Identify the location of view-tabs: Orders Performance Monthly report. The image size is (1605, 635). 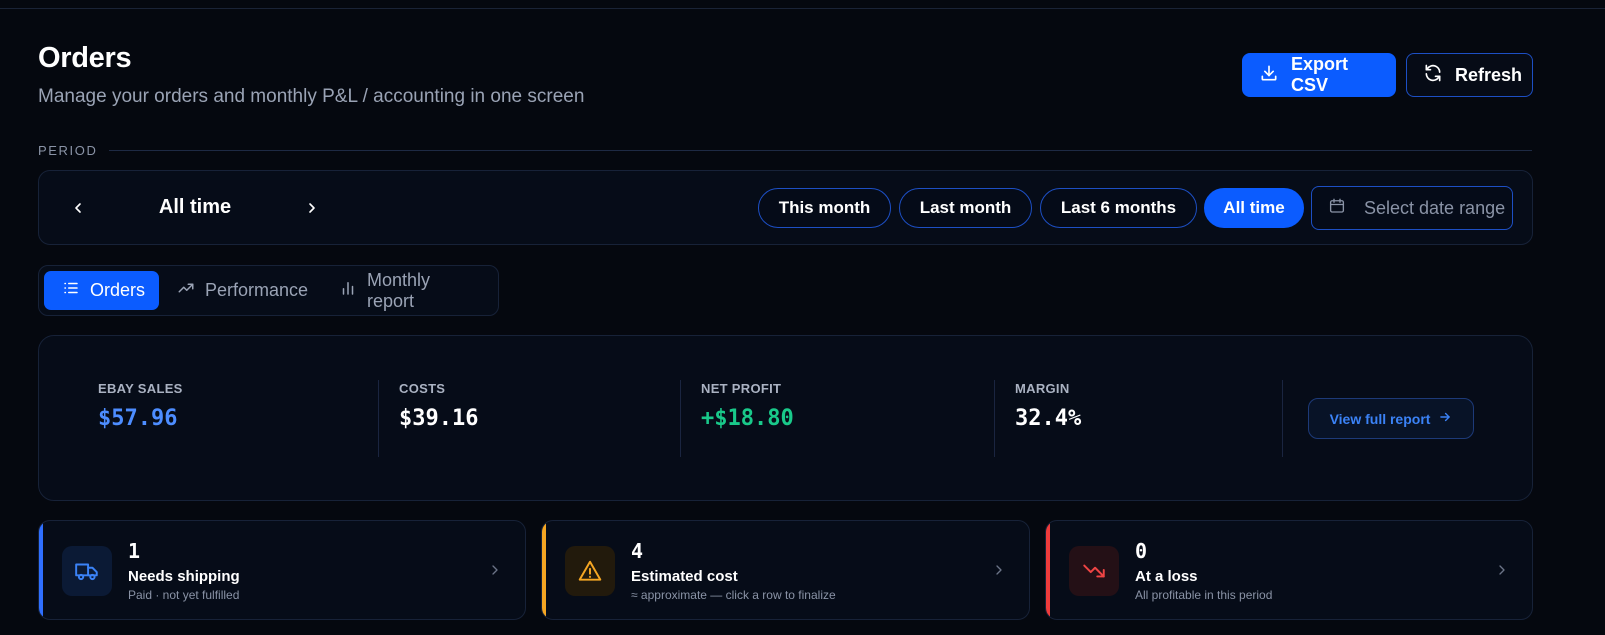
(268, 290).